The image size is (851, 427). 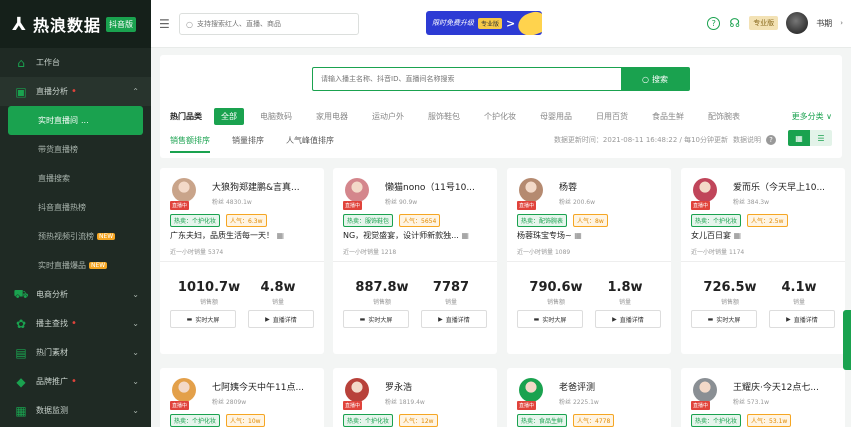 I want to click on sidebar-subitem-label: 抖音直播热榜, so click(x=62, y=207).